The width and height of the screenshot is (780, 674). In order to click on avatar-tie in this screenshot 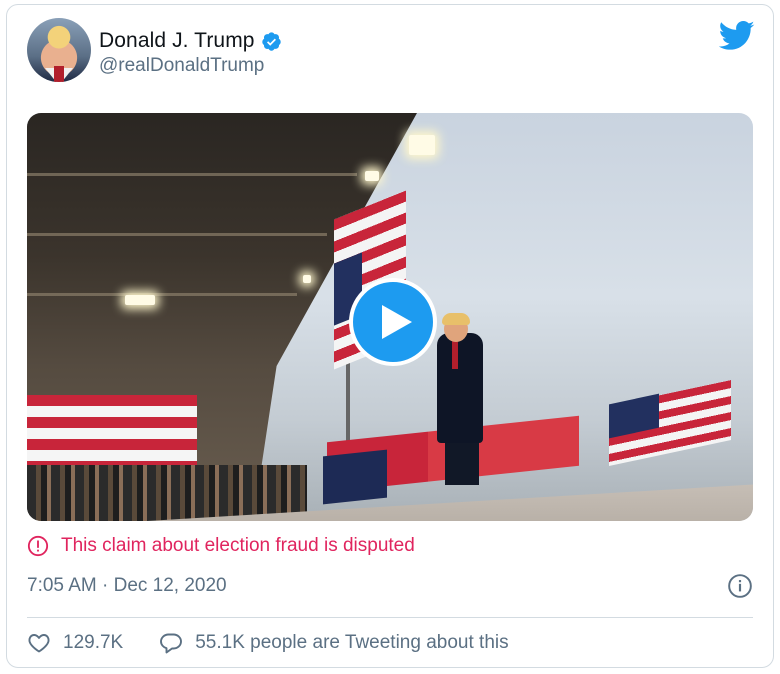, I will do `click(59, 74)`.